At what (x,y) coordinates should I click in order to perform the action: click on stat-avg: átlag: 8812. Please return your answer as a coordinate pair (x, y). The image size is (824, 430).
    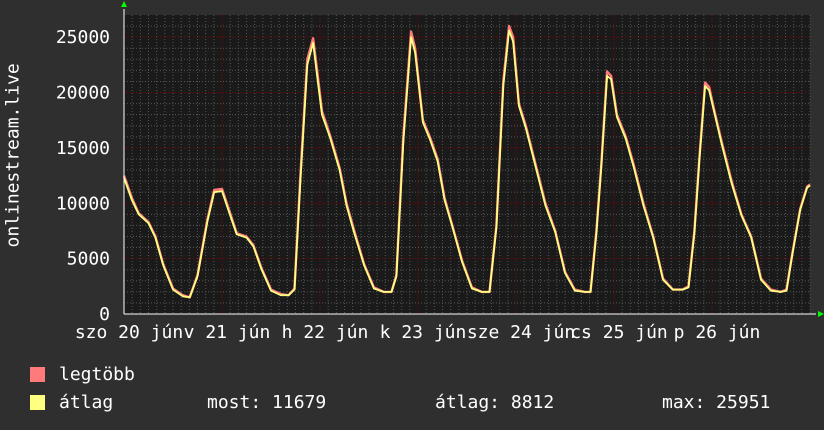
    Looking at the image, I should click on (495, 402).